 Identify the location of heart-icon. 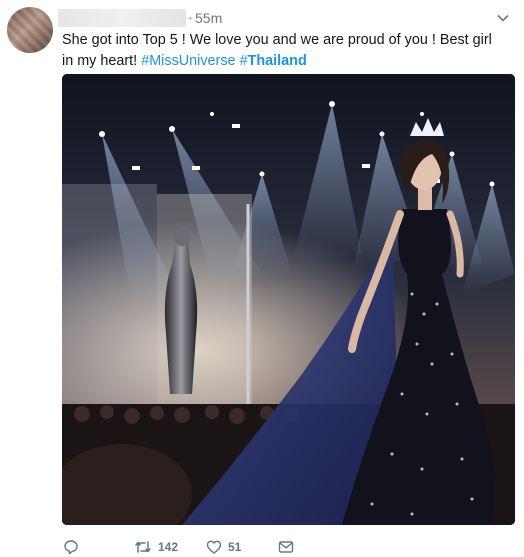
(214, 547).